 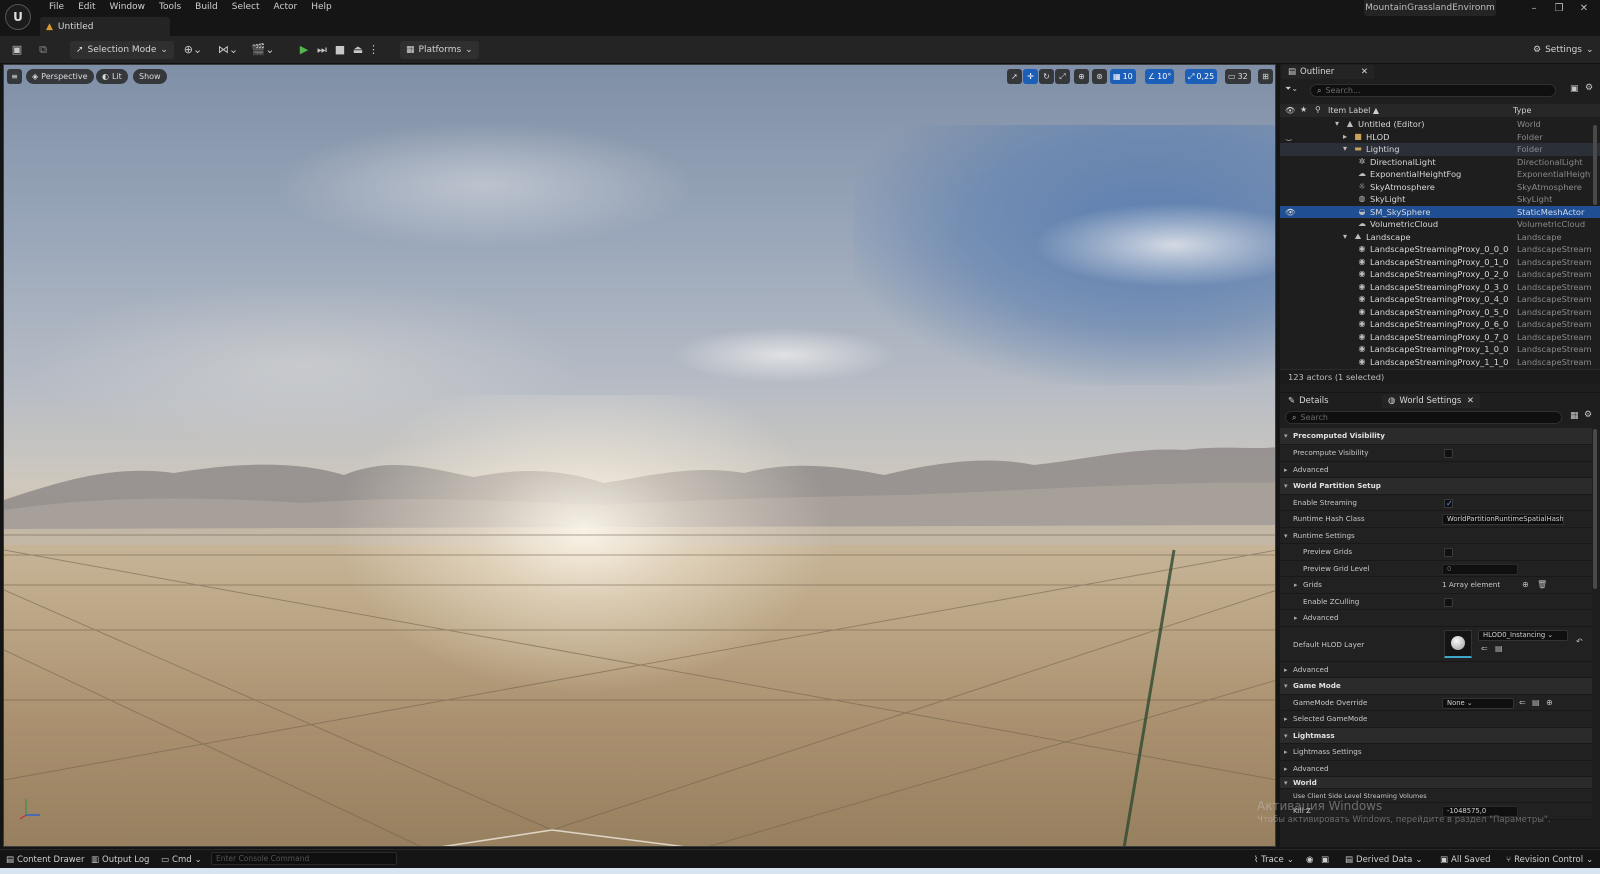 I want to click on visibility-icon: ‿, so click(x=1289, y=137).